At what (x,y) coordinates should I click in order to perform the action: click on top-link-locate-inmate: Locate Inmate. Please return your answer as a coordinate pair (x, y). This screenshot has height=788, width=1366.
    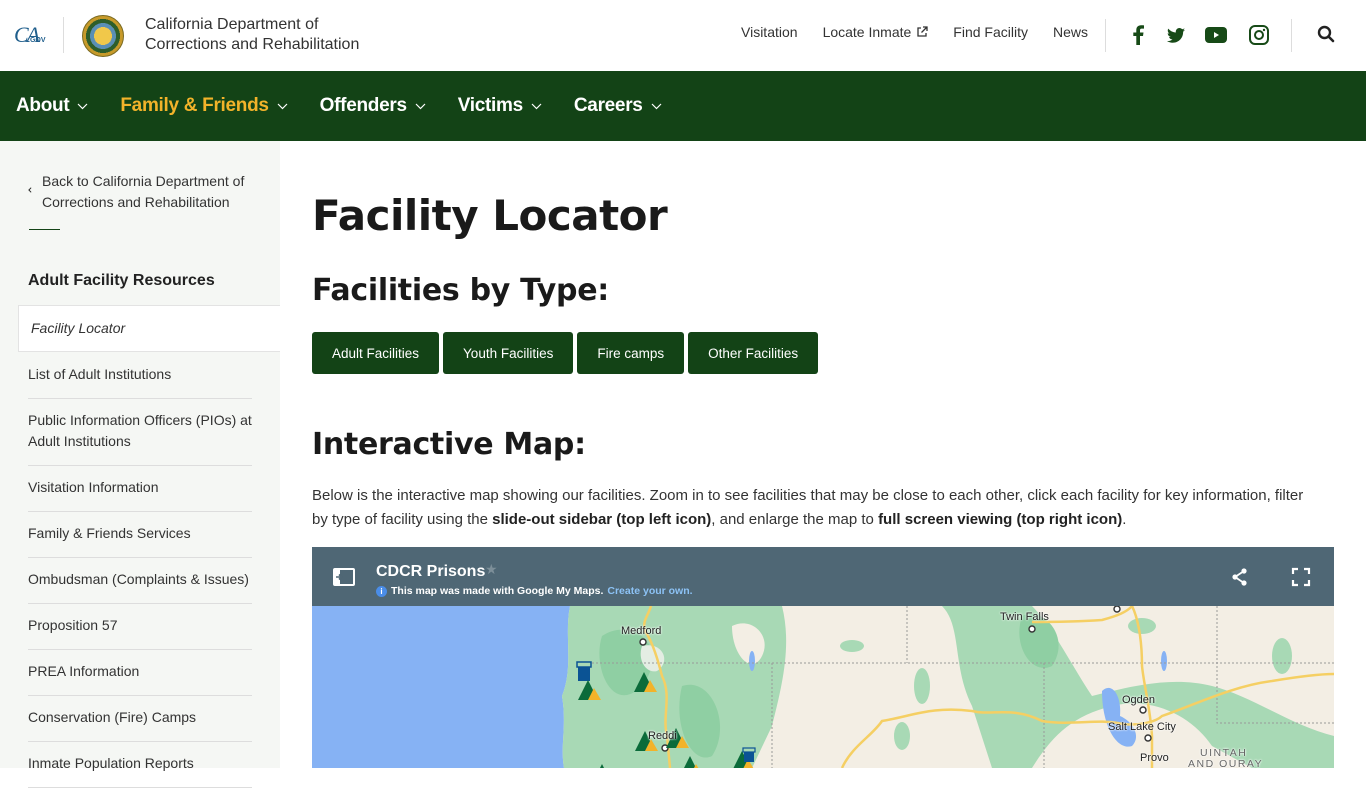
    Looking at the image, I should click on (876, 32).